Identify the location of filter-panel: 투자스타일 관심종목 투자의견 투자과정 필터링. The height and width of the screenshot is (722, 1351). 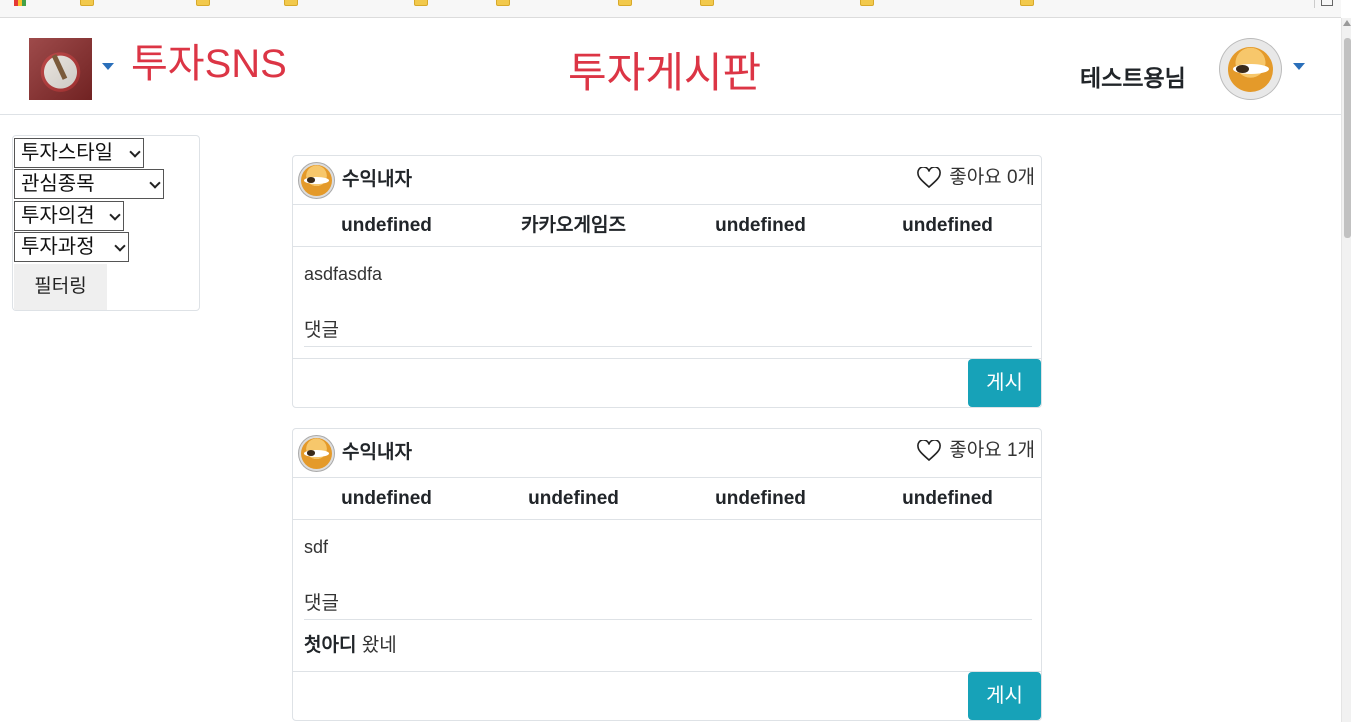
(106, 223).